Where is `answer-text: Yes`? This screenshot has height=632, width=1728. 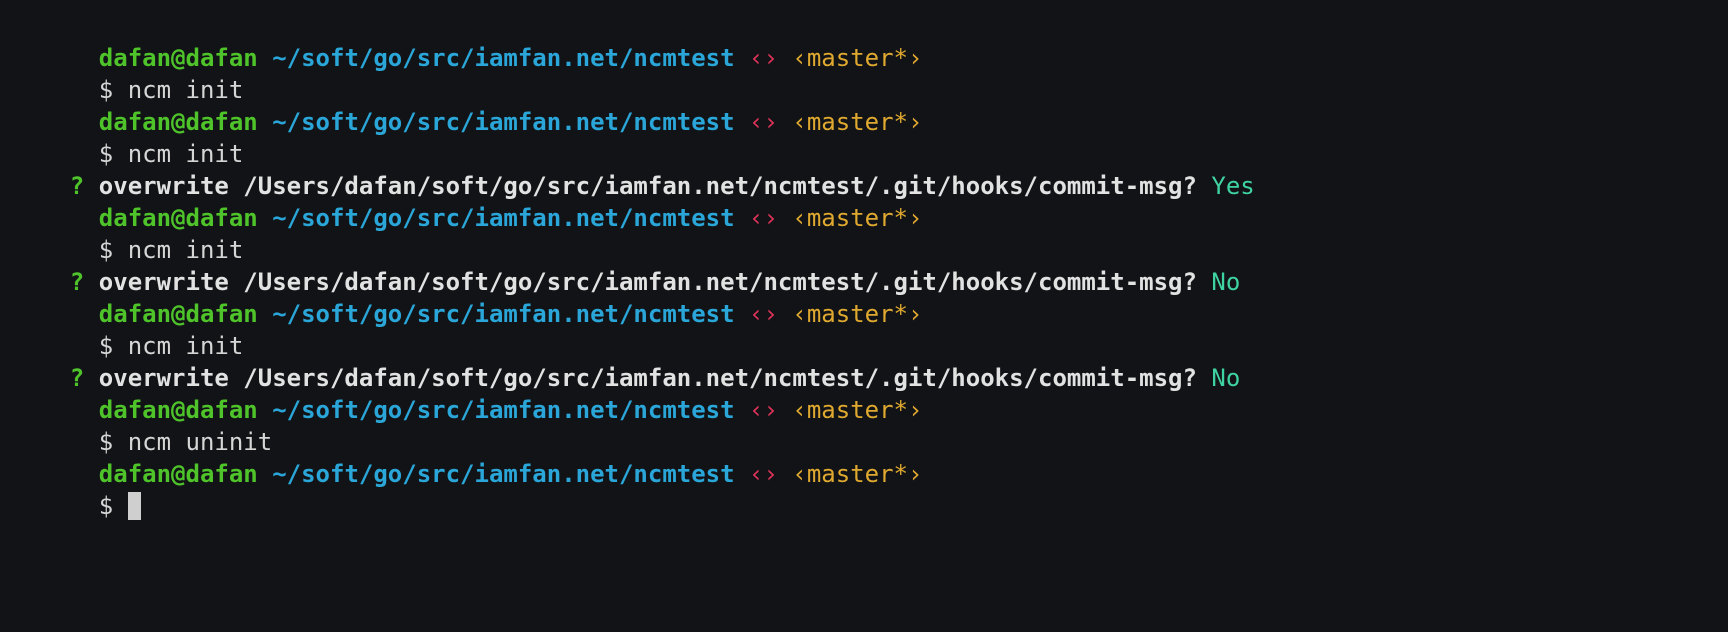 answer-text: Yes is located at coordinates (1233, 186).